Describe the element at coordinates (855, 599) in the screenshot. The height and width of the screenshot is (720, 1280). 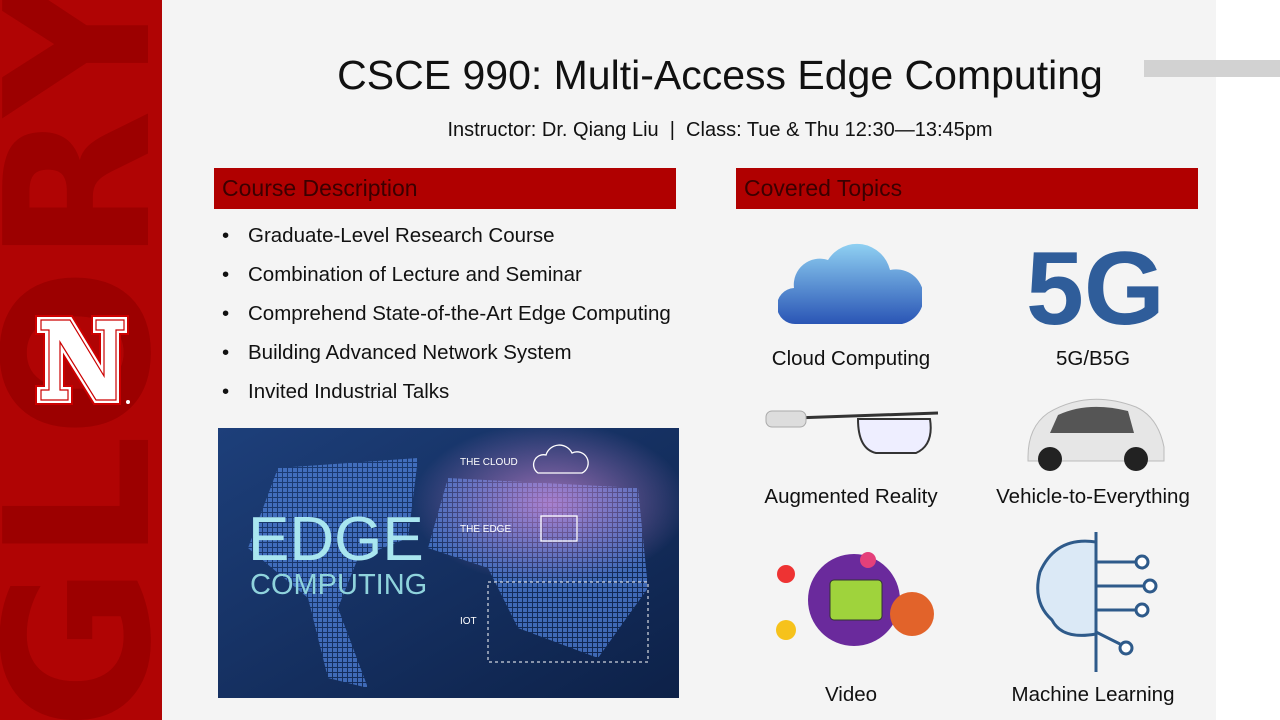
I see `video-icon` at that location.